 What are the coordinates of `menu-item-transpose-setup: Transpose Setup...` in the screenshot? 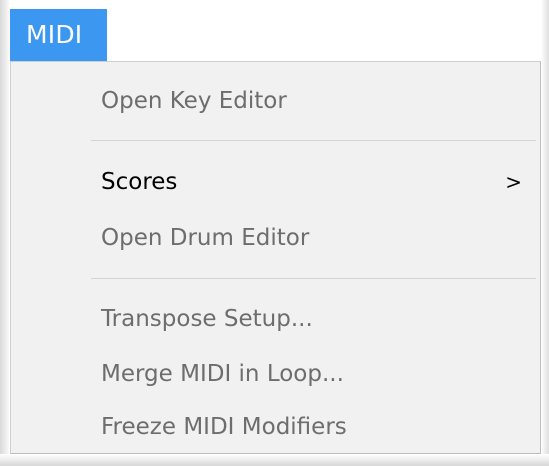 It's located at (275, 319).